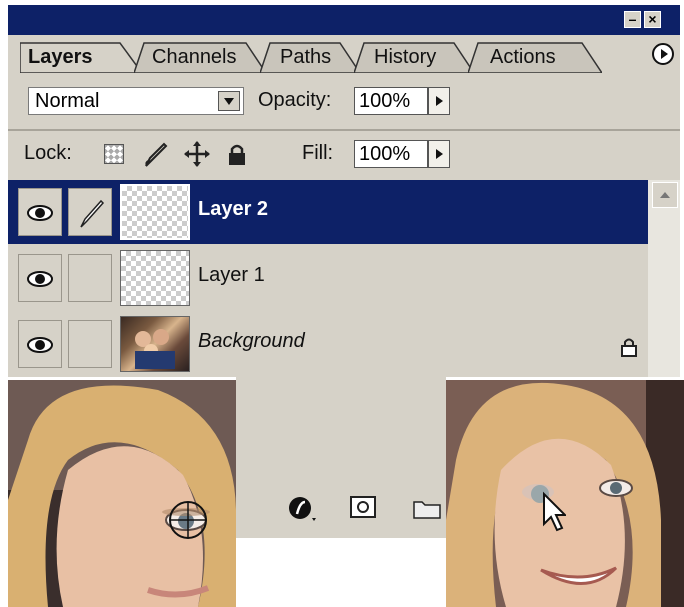 The width and height of the screenshot is (684, 607). I want to click on blend-row: Normal Opacity: 100%, so click(344, 103).